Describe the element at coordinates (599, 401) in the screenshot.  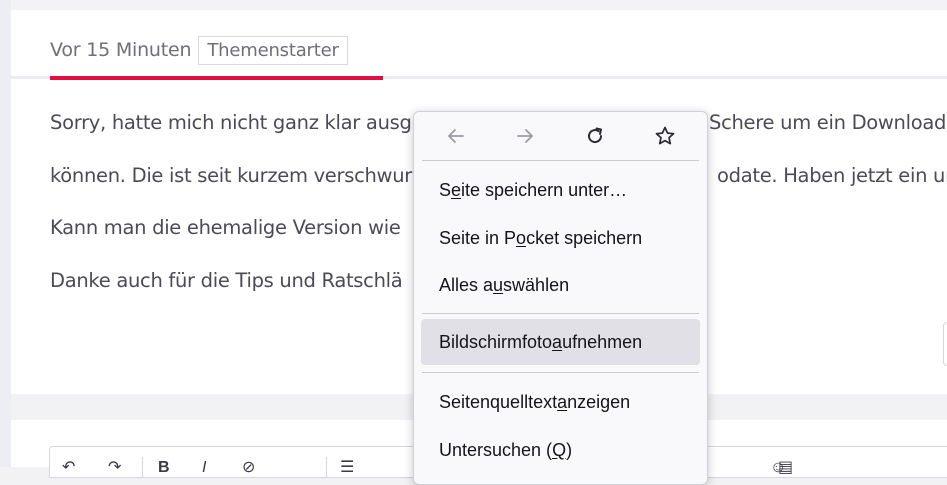
I see `menu-item-label: nzeigen` at that location.